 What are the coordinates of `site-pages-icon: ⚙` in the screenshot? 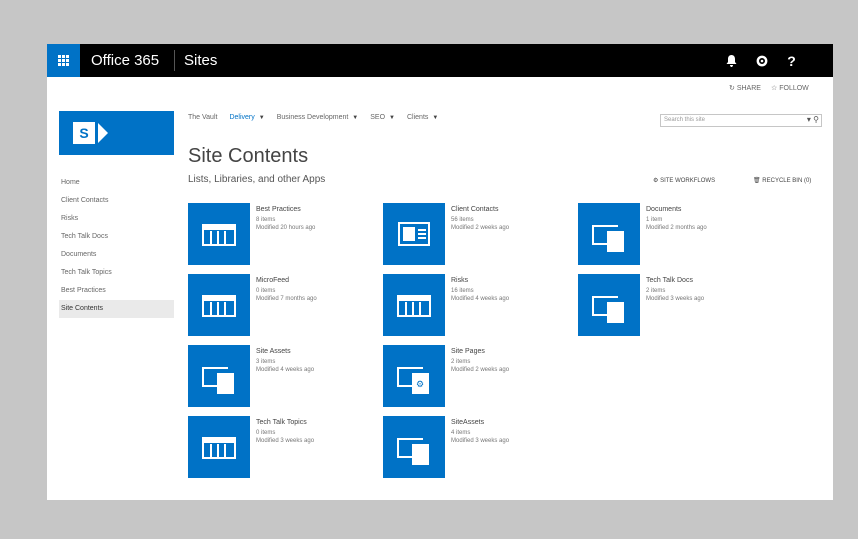 It's located at (414, 376).